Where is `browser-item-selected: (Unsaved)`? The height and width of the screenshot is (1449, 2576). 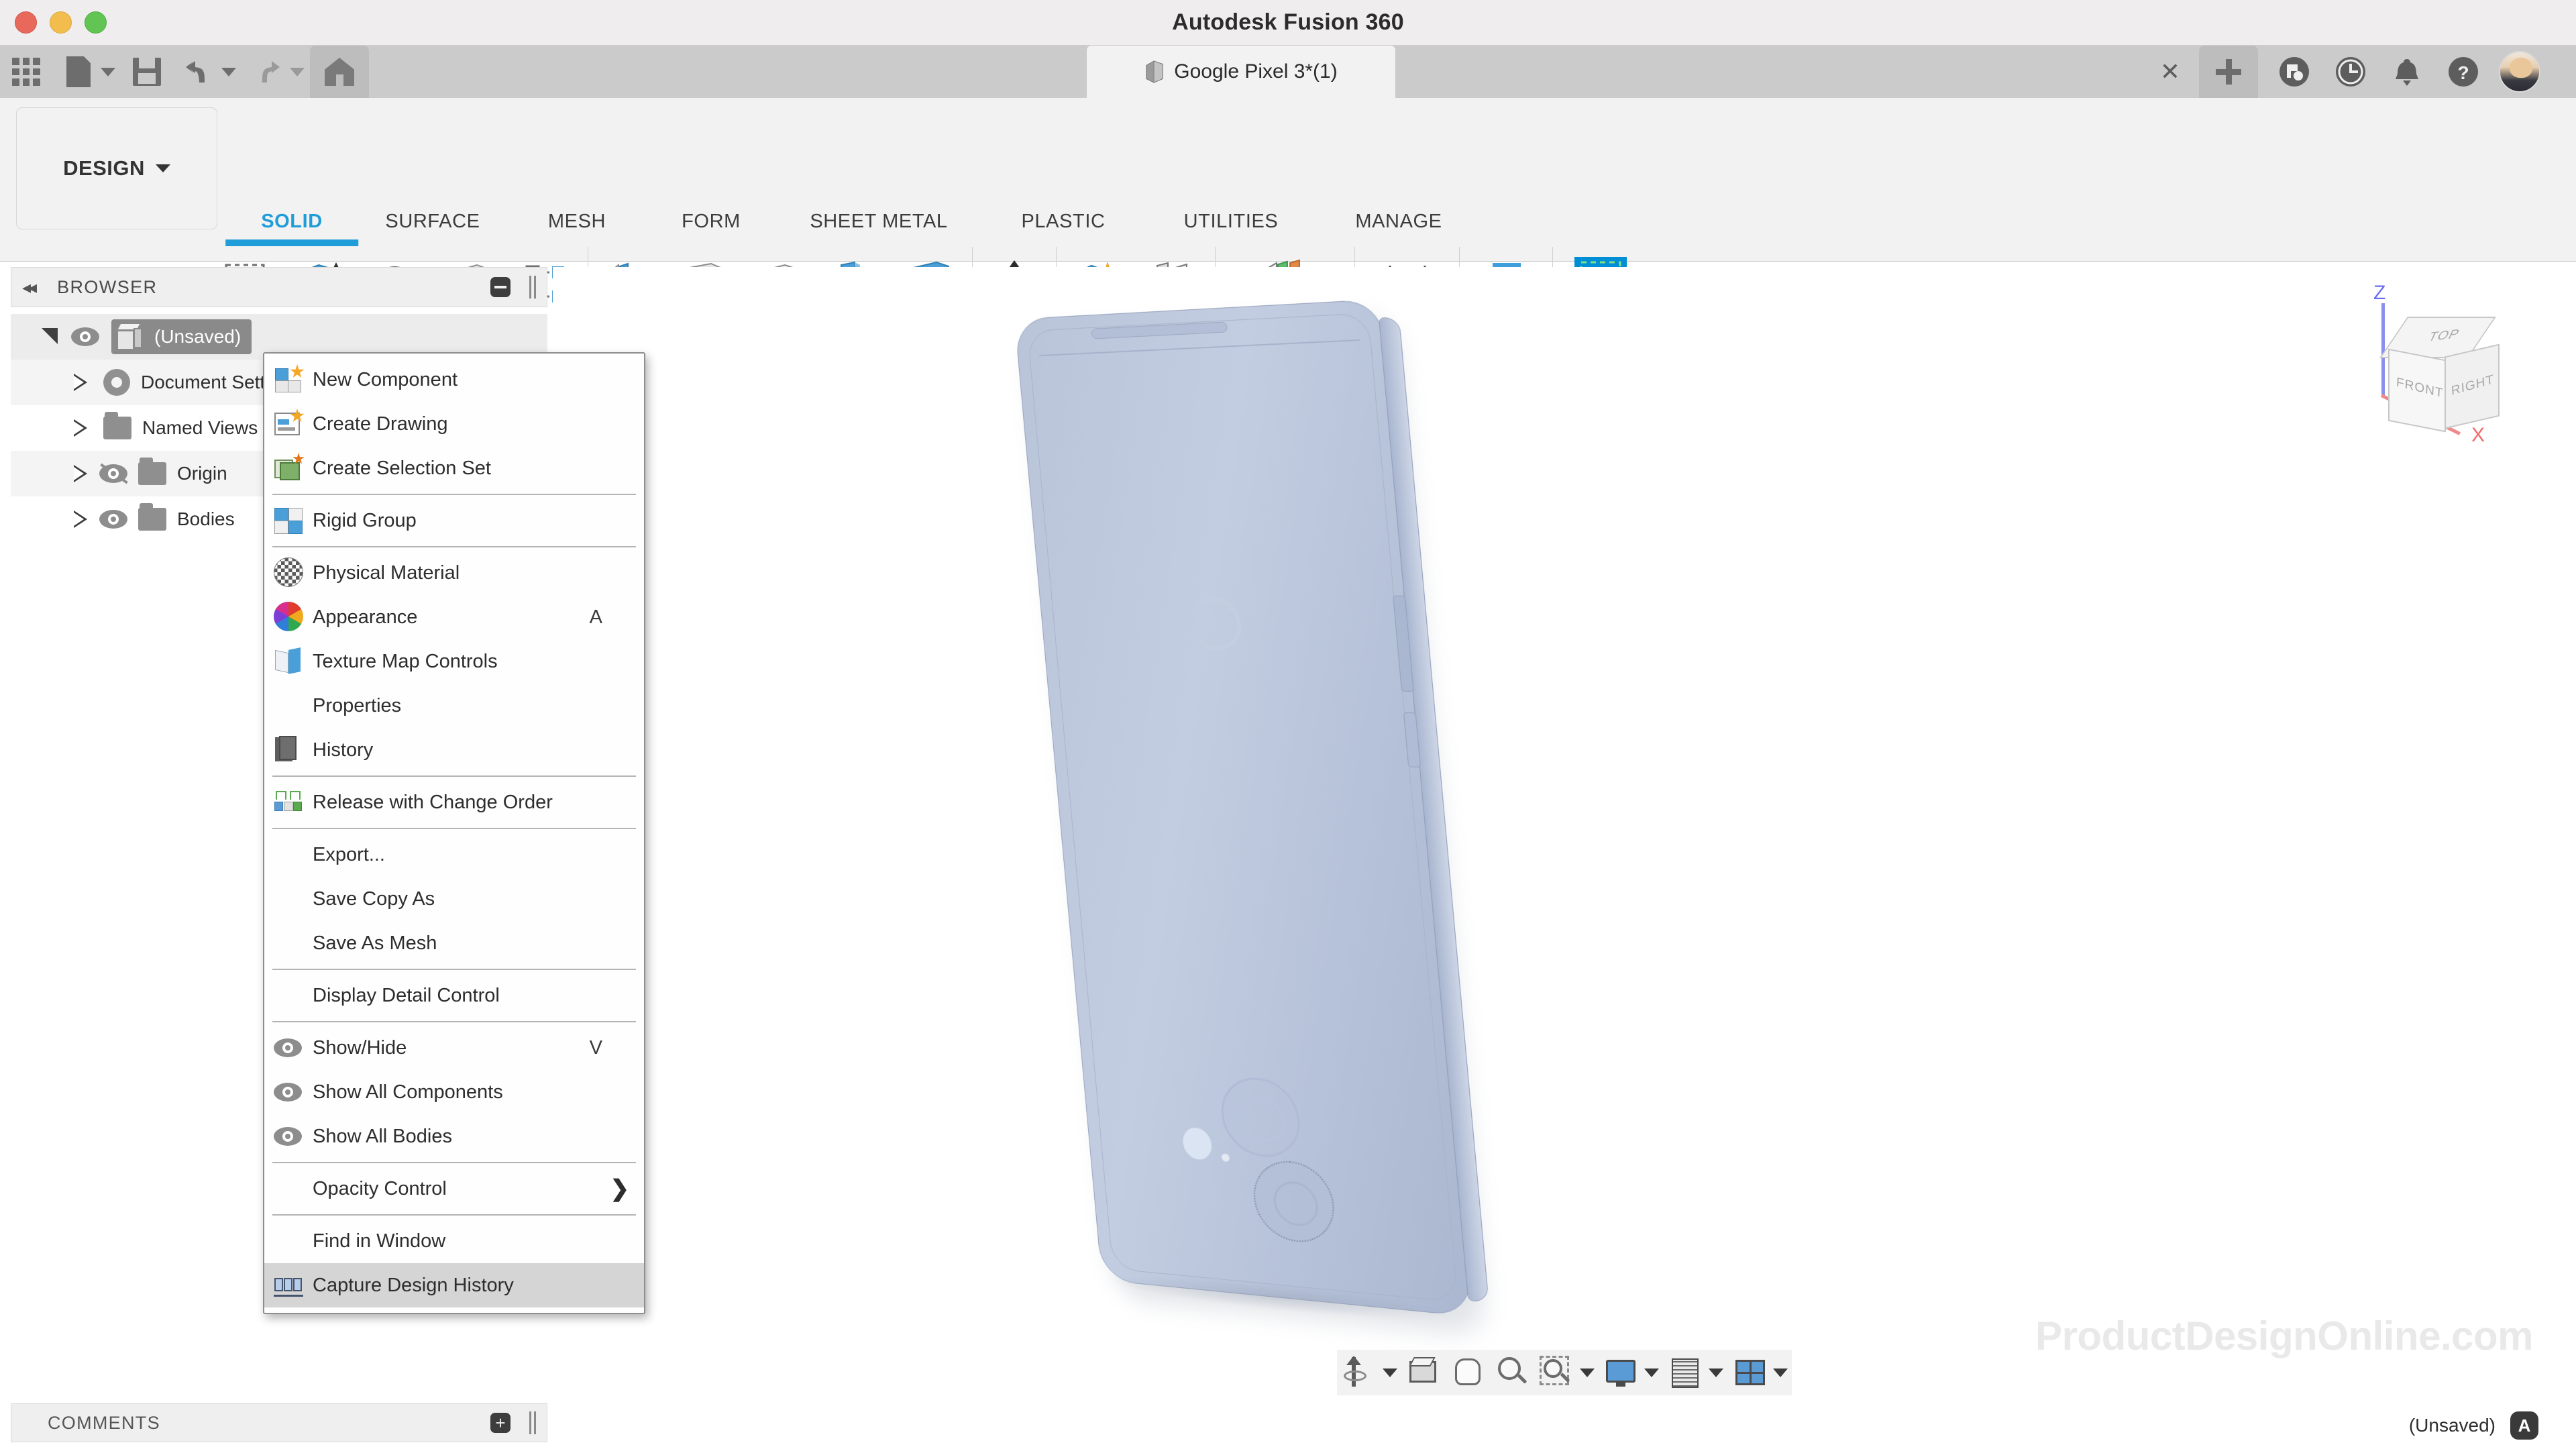
browser-item-selected: (Unsaved) is located at coordinates (181, 336).